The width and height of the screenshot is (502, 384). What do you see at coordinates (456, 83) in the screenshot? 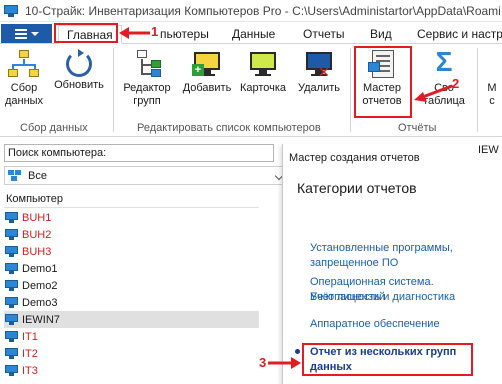
I see `callout-2: 2` at bounding box center [456, 83].